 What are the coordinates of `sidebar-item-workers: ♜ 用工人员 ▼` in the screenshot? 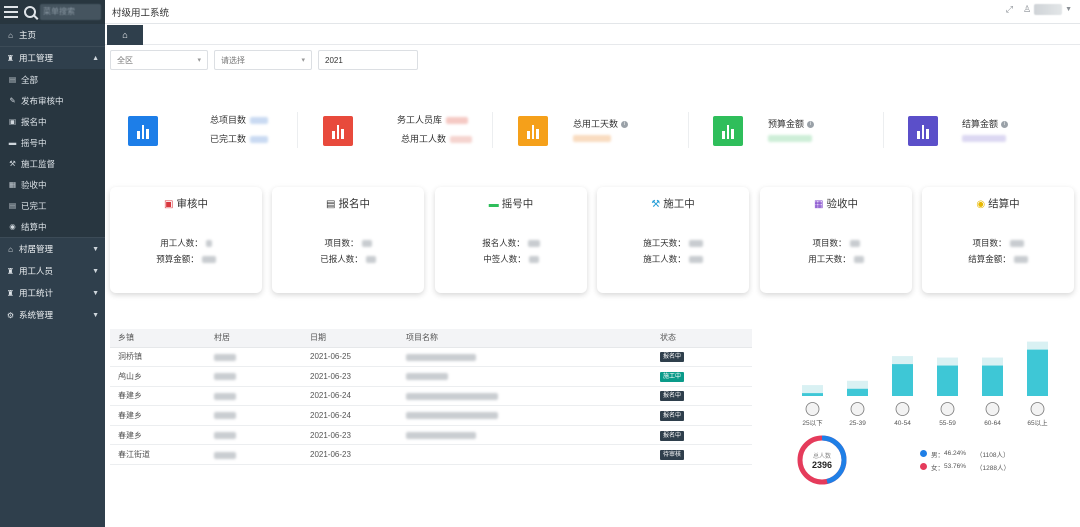 It's located at (52, 271).